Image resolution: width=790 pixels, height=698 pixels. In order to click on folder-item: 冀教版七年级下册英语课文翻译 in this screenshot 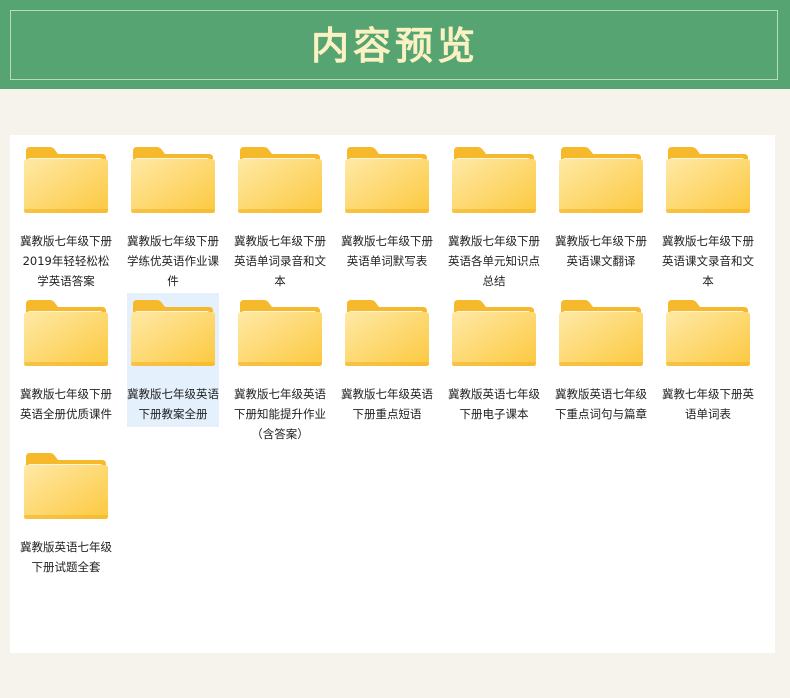, I will do `click(601, 207)`.